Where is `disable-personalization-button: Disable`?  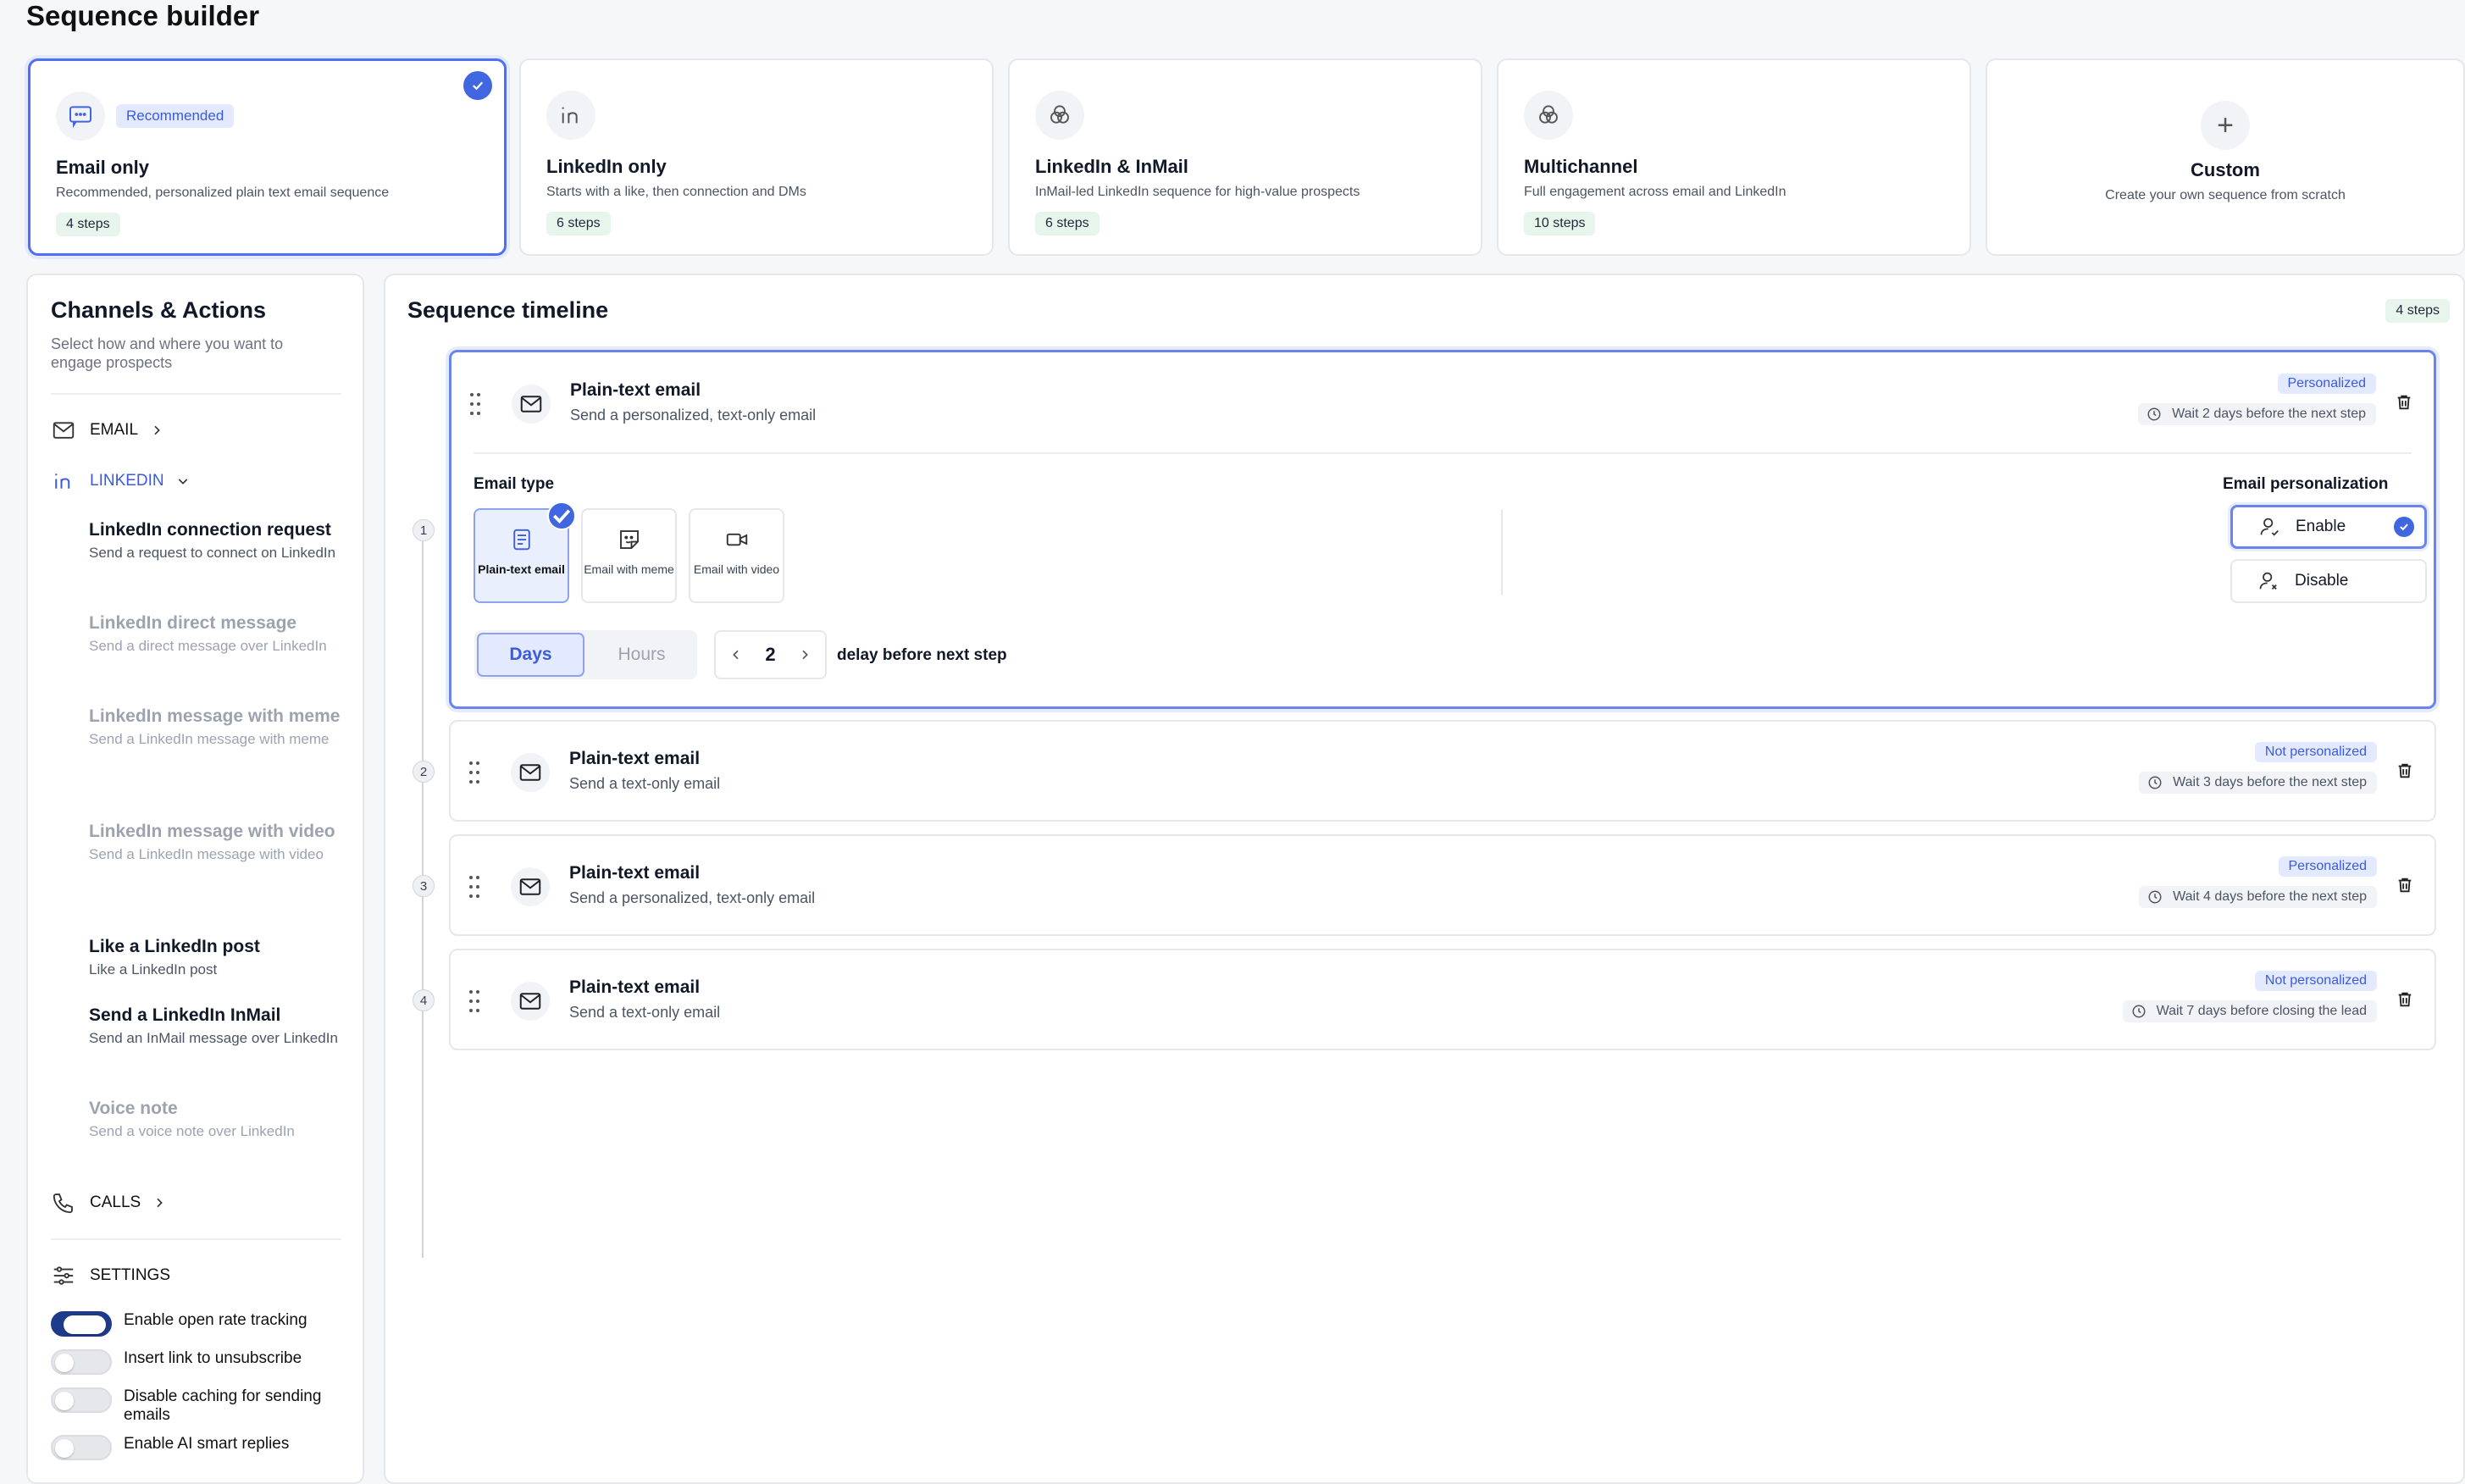 disable-personalization-button: Disable is located at coordinates (2328, 581).